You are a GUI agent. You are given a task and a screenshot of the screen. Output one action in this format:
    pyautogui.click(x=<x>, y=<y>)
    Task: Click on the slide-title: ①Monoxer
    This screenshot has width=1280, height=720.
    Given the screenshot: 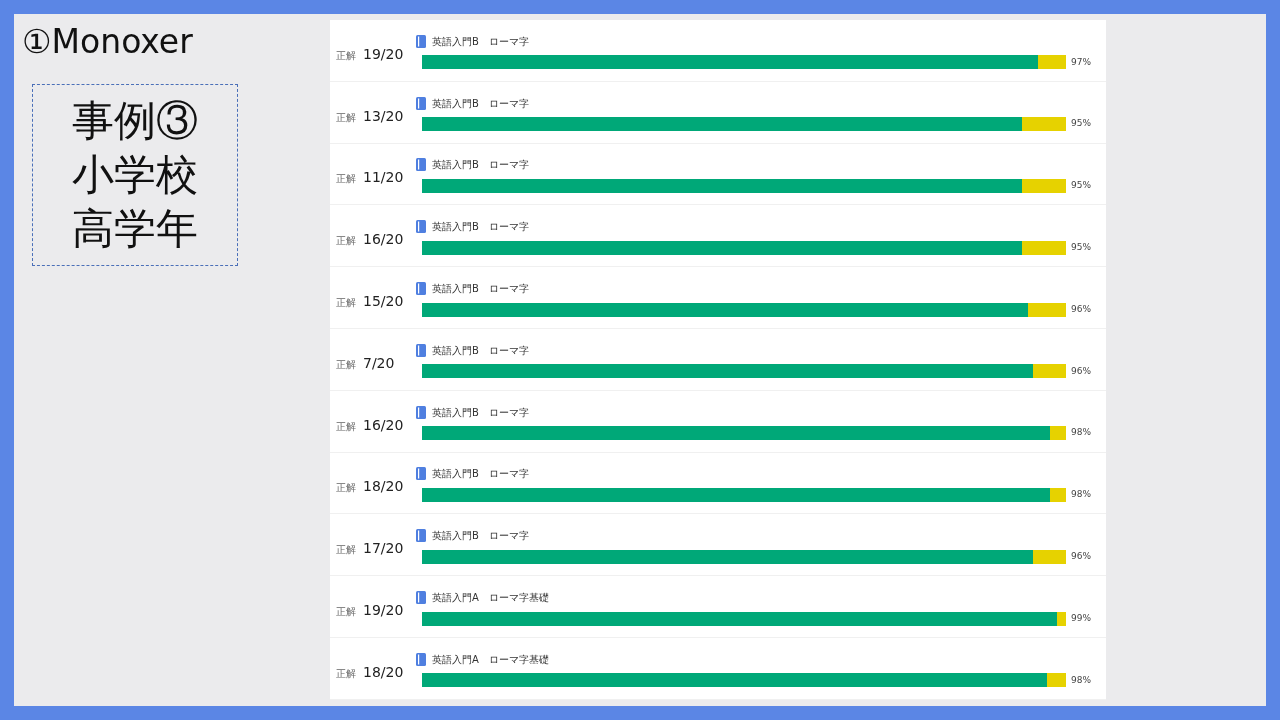 What is the action you would take?
    pyautogui.click(x=107, y=42)
    